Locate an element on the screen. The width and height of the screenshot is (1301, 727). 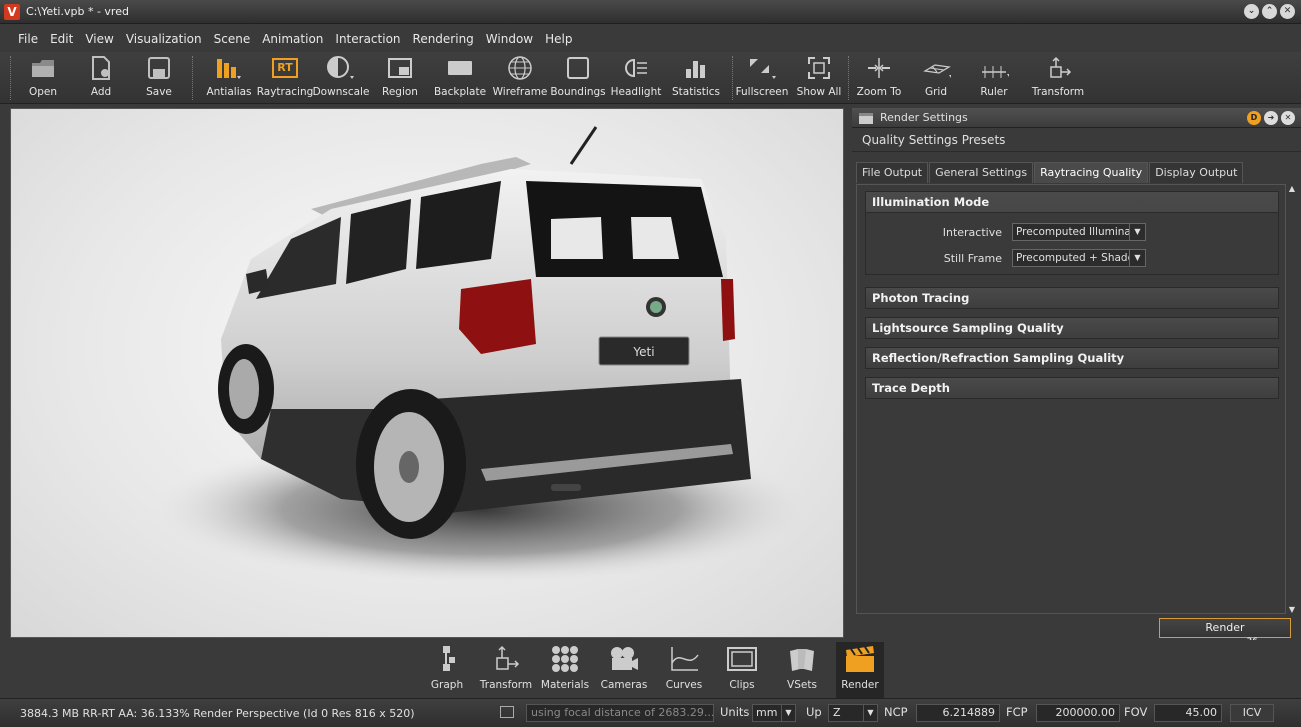
vsets-button: VSets is located at coordinates (802, 666).